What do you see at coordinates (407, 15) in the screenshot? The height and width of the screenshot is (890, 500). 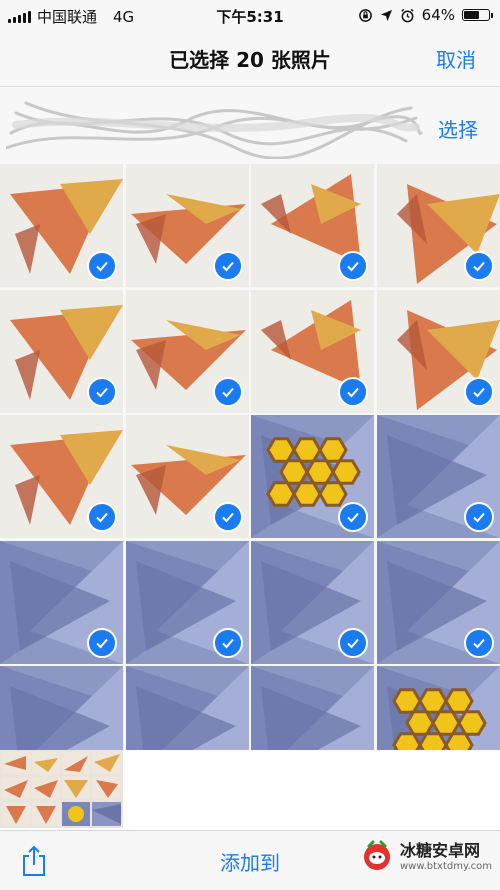 I see `alarm-icon` at bounding box center [407, 15].